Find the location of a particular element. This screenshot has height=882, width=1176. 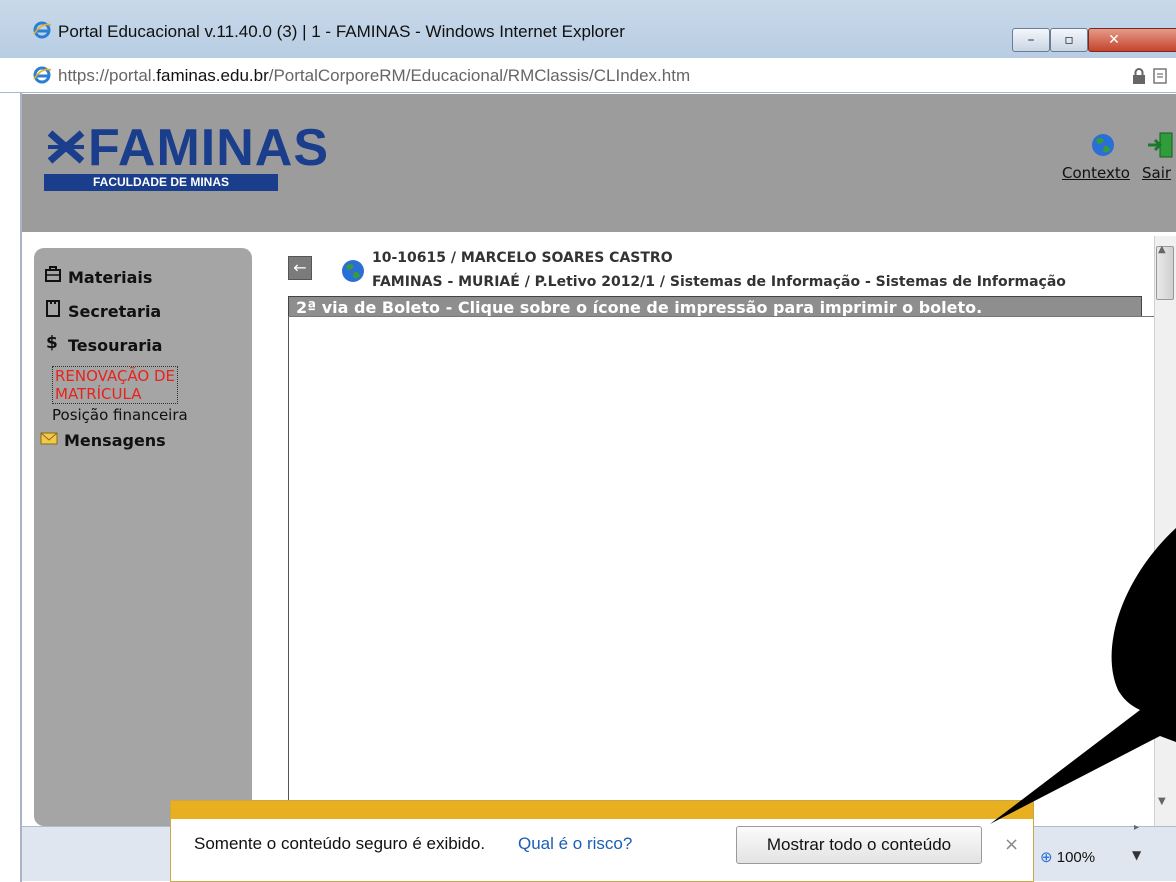

sidebar-item-secretaria: Secretaria is located at coordinates (102, 310).